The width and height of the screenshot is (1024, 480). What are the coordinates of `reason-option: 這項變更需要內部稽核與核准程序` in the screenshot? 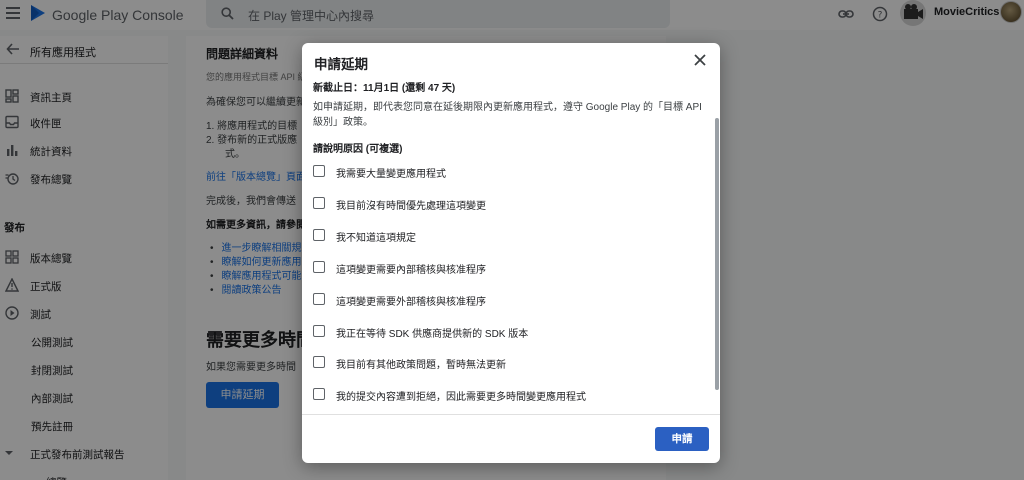 It's located at (508, 268).